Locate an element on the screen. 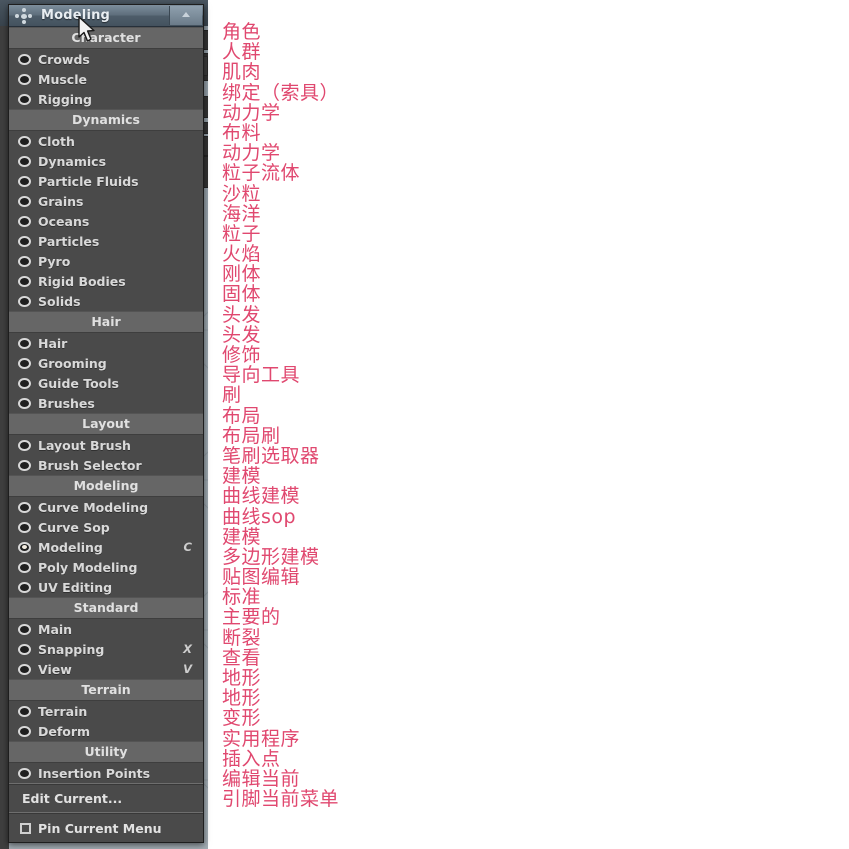 This screenshot has height=849, width=849. menu-item-label: Pyro is located at coordinates (54, 261).